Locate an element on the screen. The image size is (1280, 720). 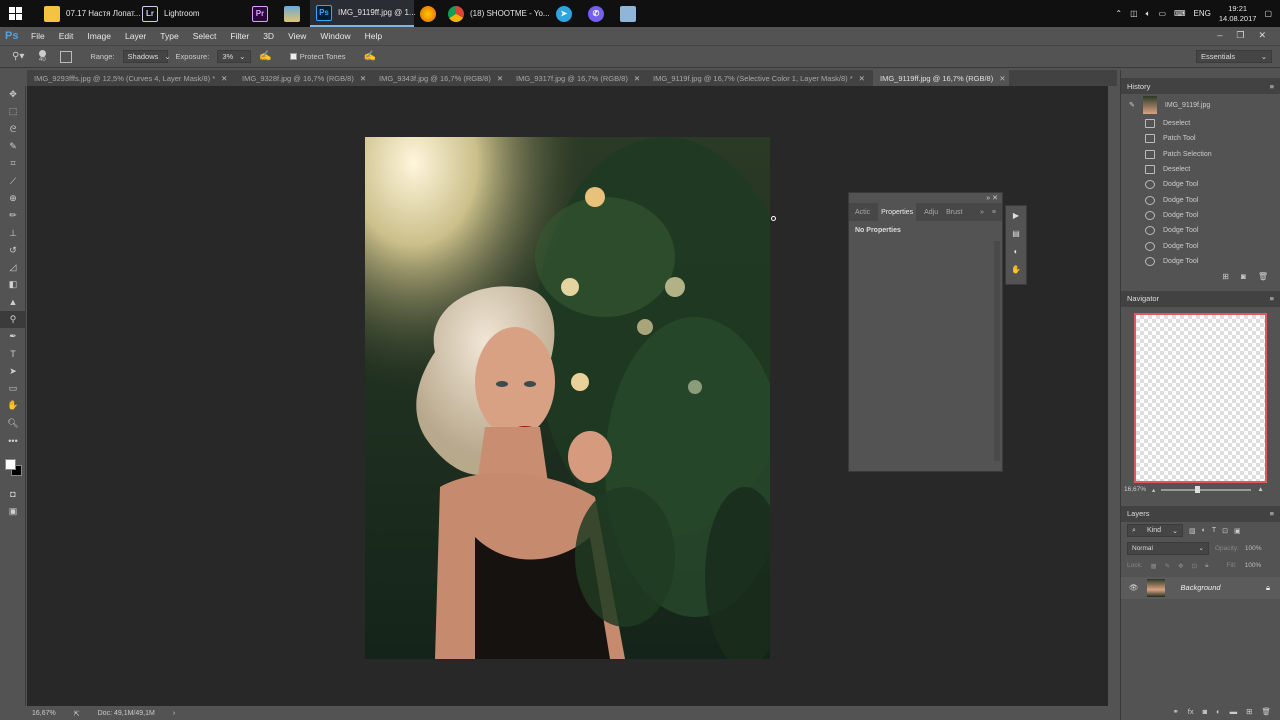
navigator-panel-header: Navigator ≡ is located at coordinates (1200, 298).